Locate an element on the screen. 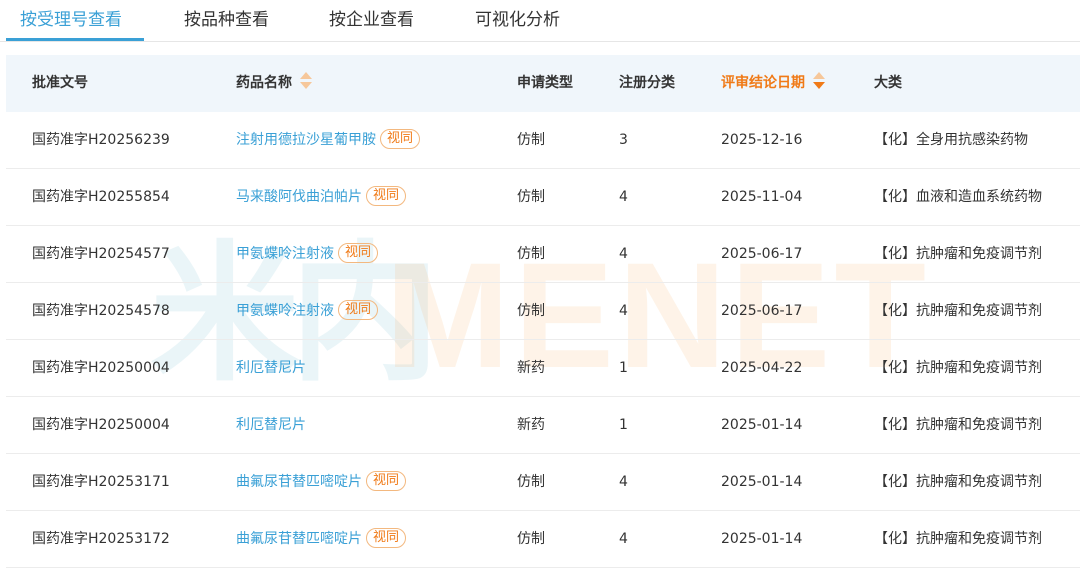 The width and height of the screenshot is (1080, 570). cell-review-date-text: 2025-11-04 is located at coordinates (762, 197).